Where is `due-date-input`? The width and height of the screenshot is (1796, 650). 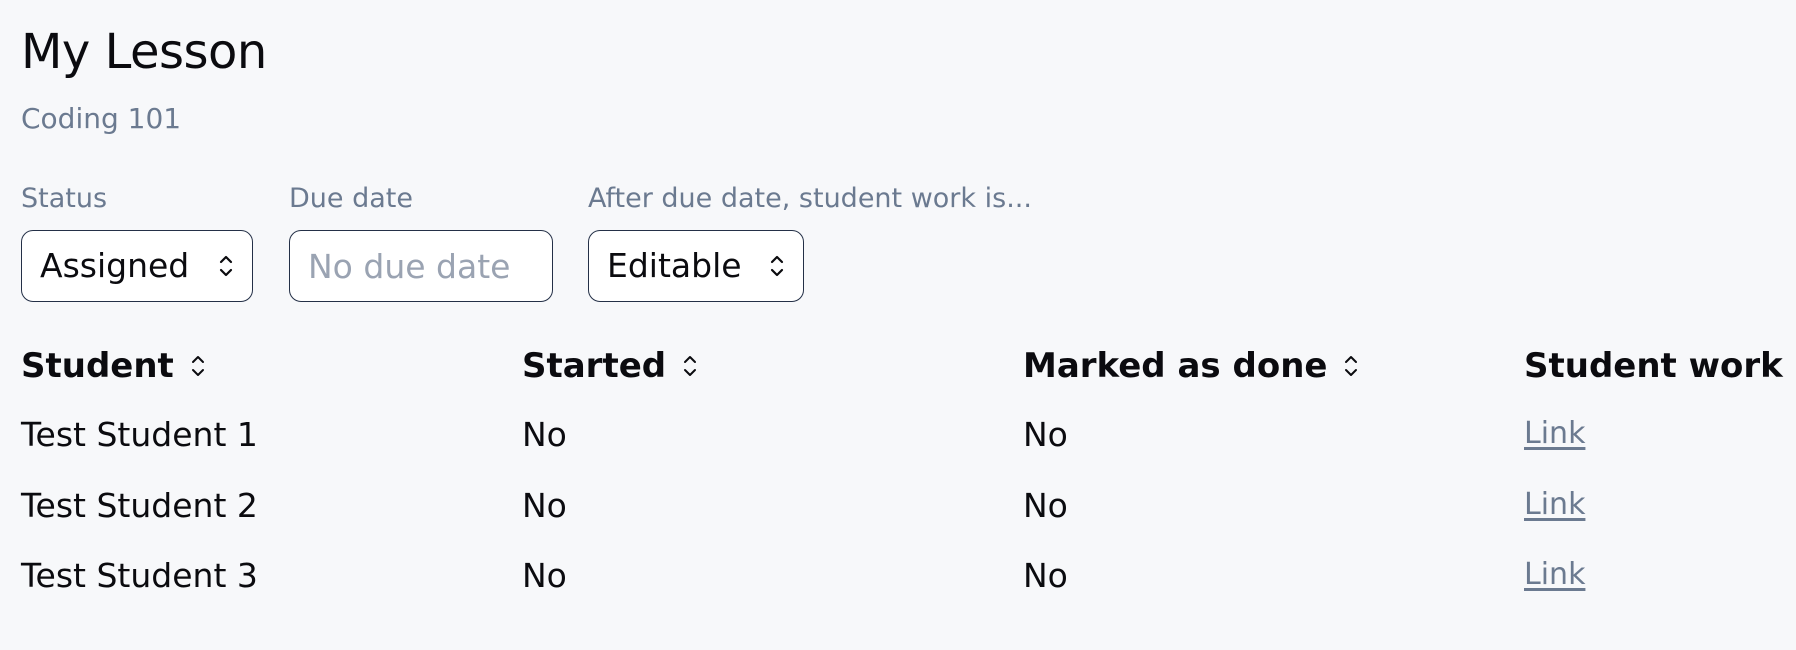
due-date-input is located at coordinates (421, 266).